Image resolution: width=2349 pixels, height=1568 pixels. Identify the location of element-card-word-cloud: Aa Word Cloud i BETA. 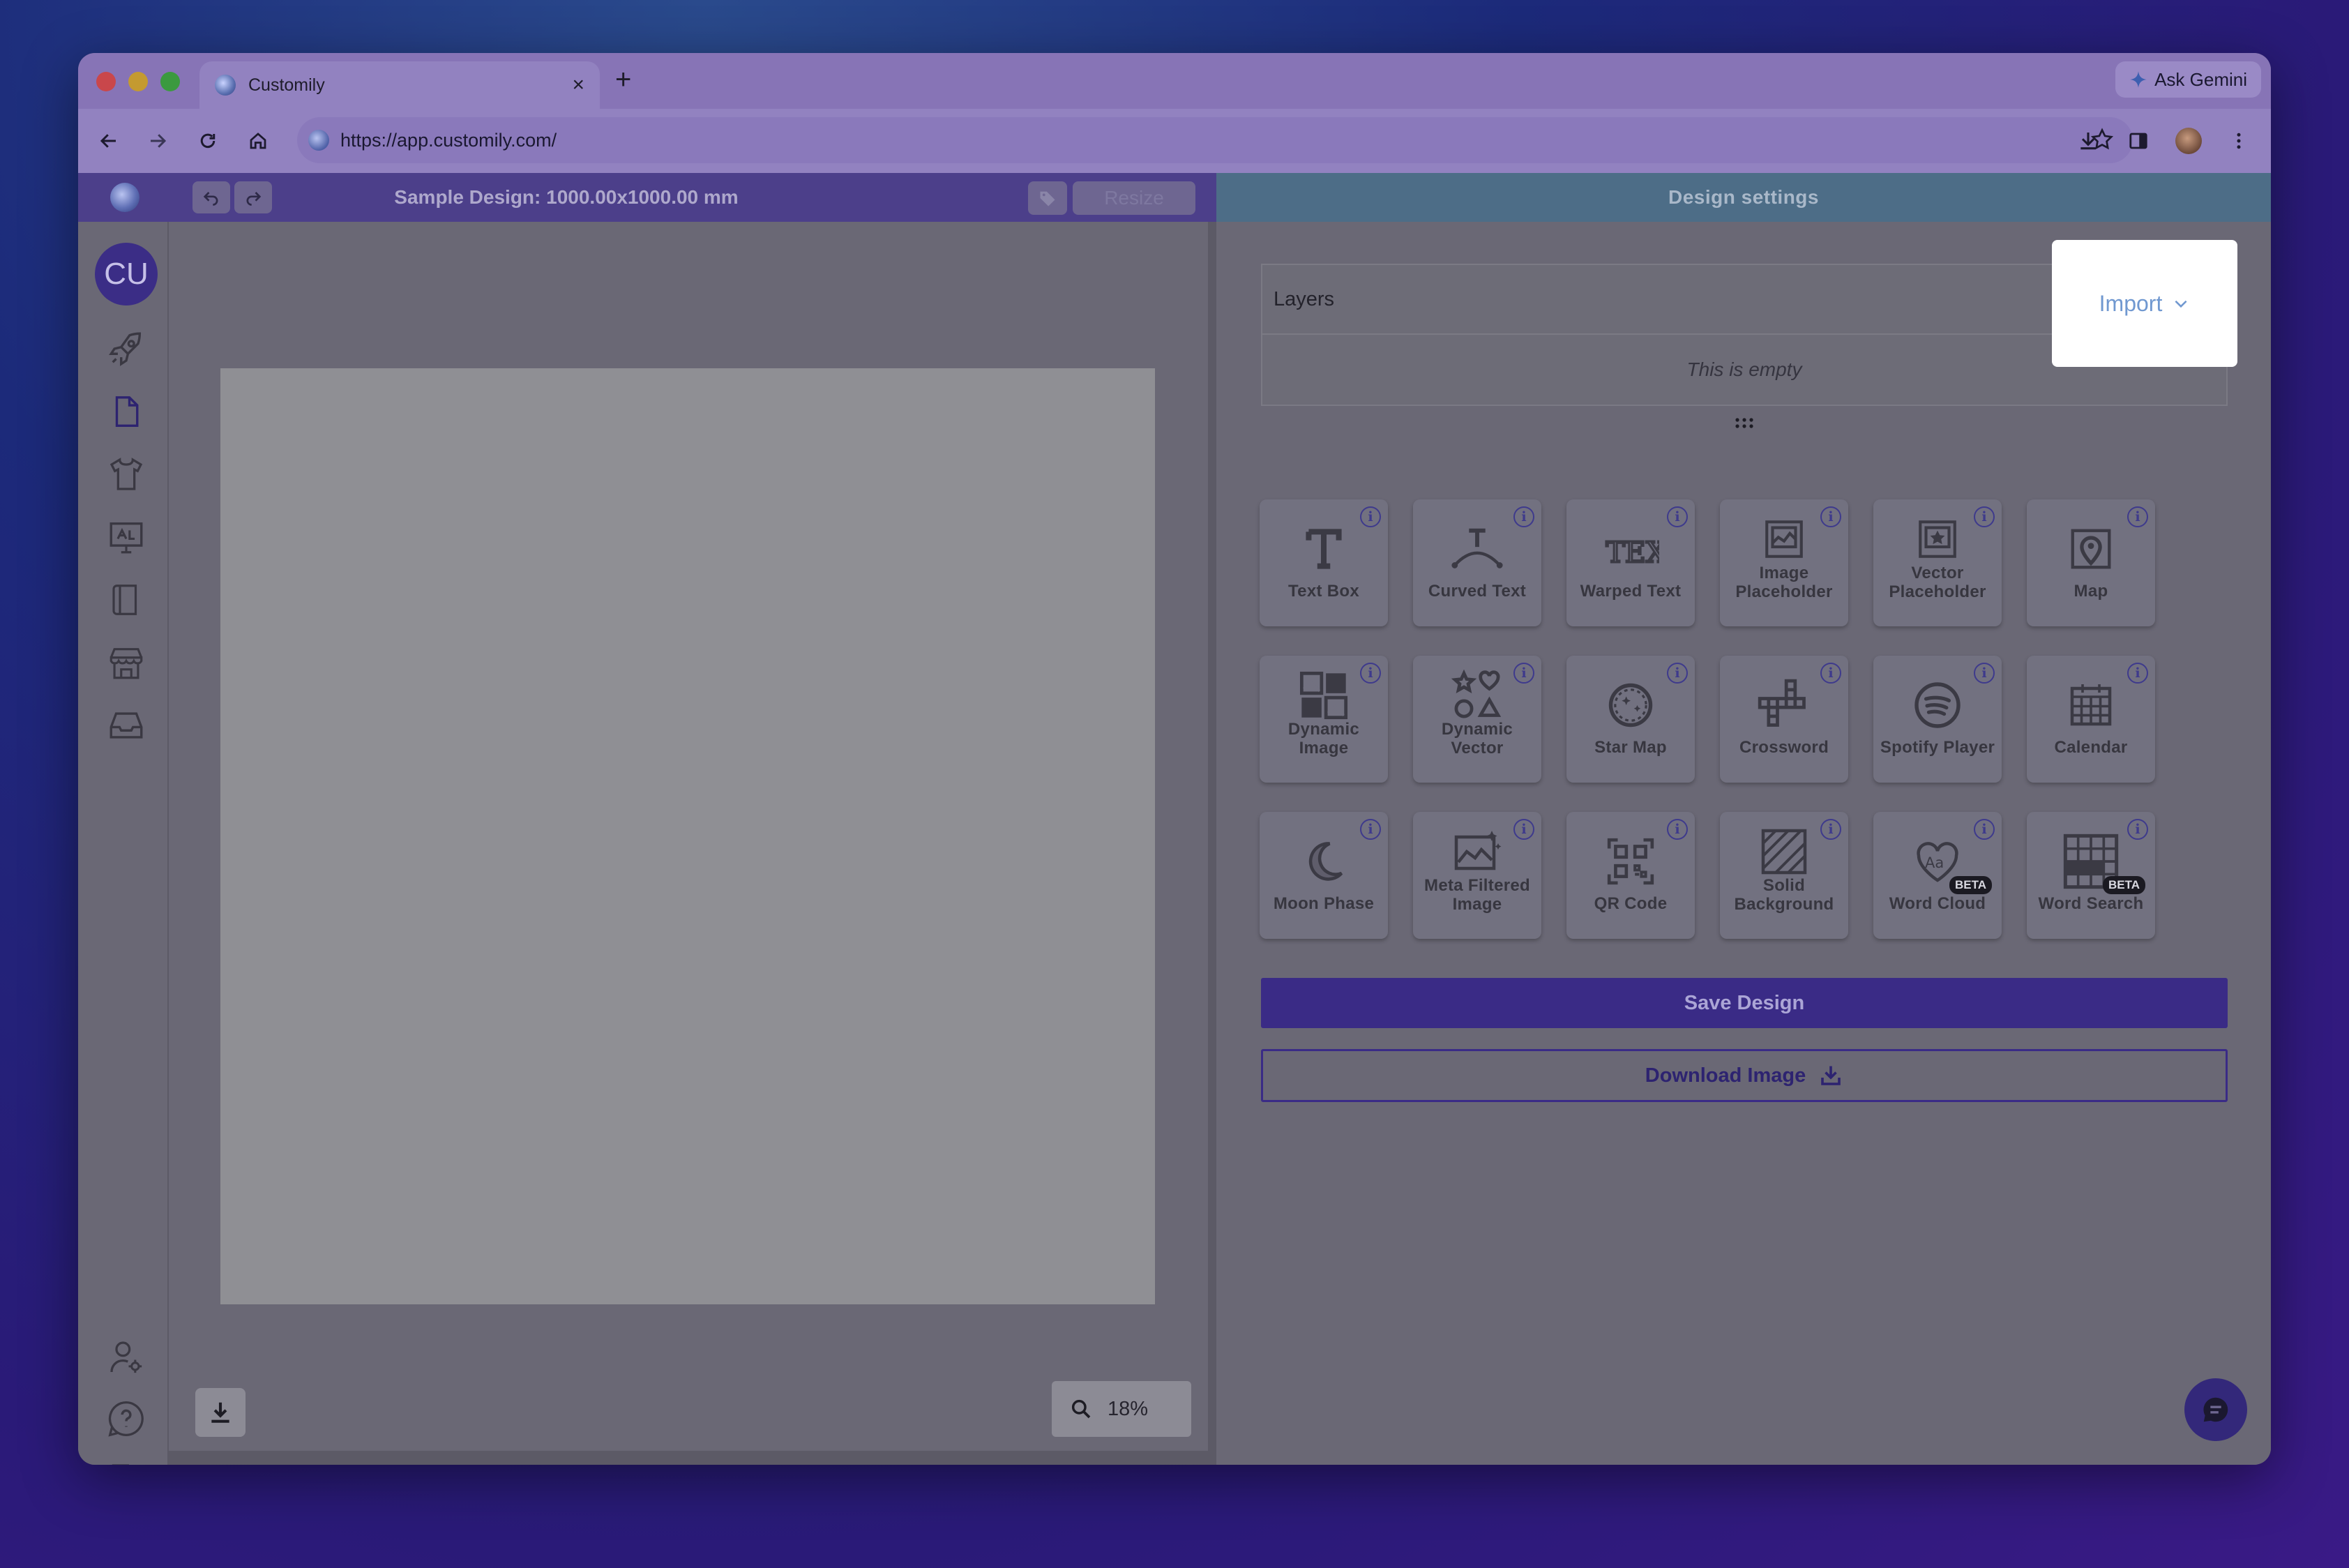
(1938, 875).